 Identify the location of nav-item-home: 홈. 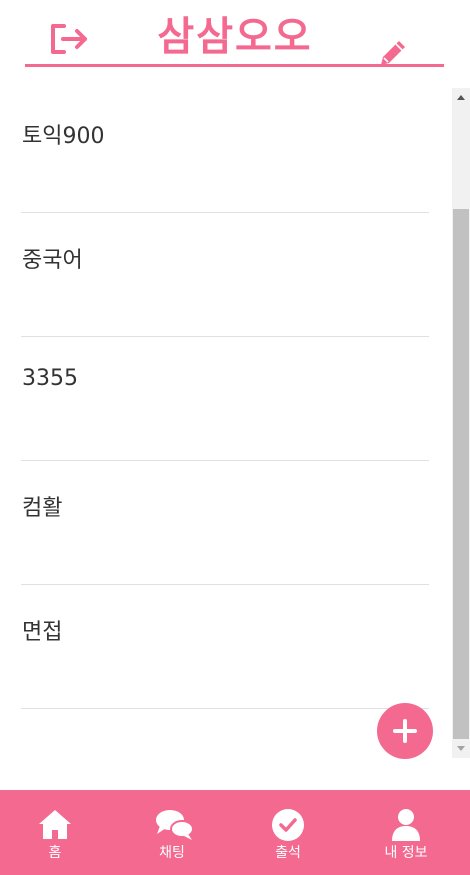
(55, 832).